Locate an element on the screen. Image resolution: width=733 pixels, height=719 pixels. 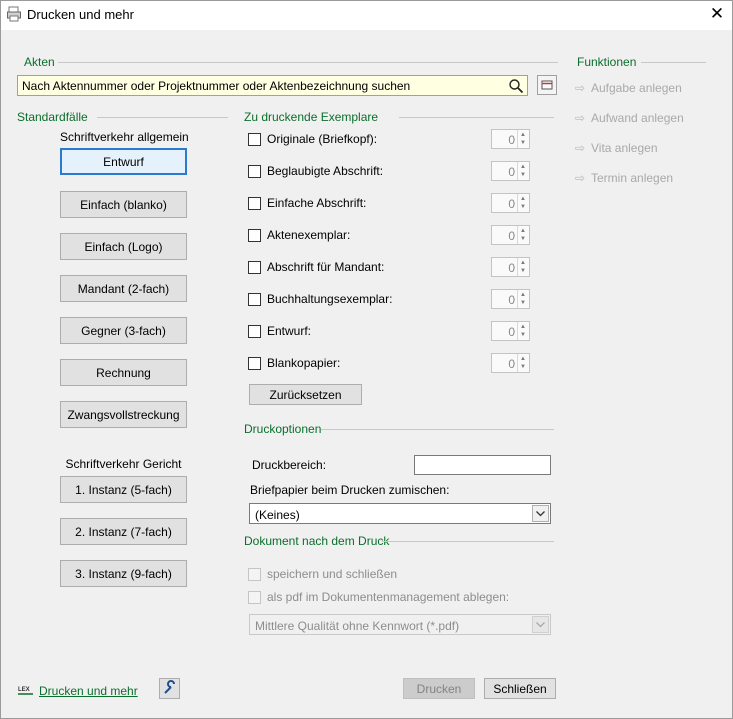
button-entwurf: Entwurf is located at coordinates (123, 161).